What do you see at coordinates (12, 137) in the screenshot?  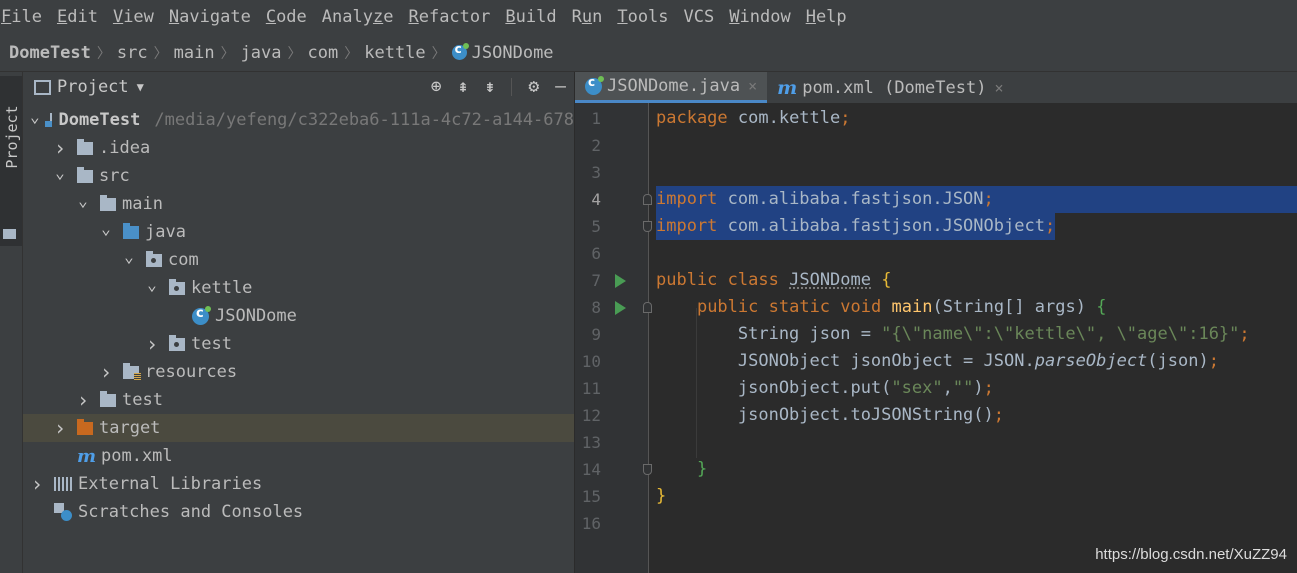 I see `project-tool-tab-label: Project` at bounding box center [12, 137].